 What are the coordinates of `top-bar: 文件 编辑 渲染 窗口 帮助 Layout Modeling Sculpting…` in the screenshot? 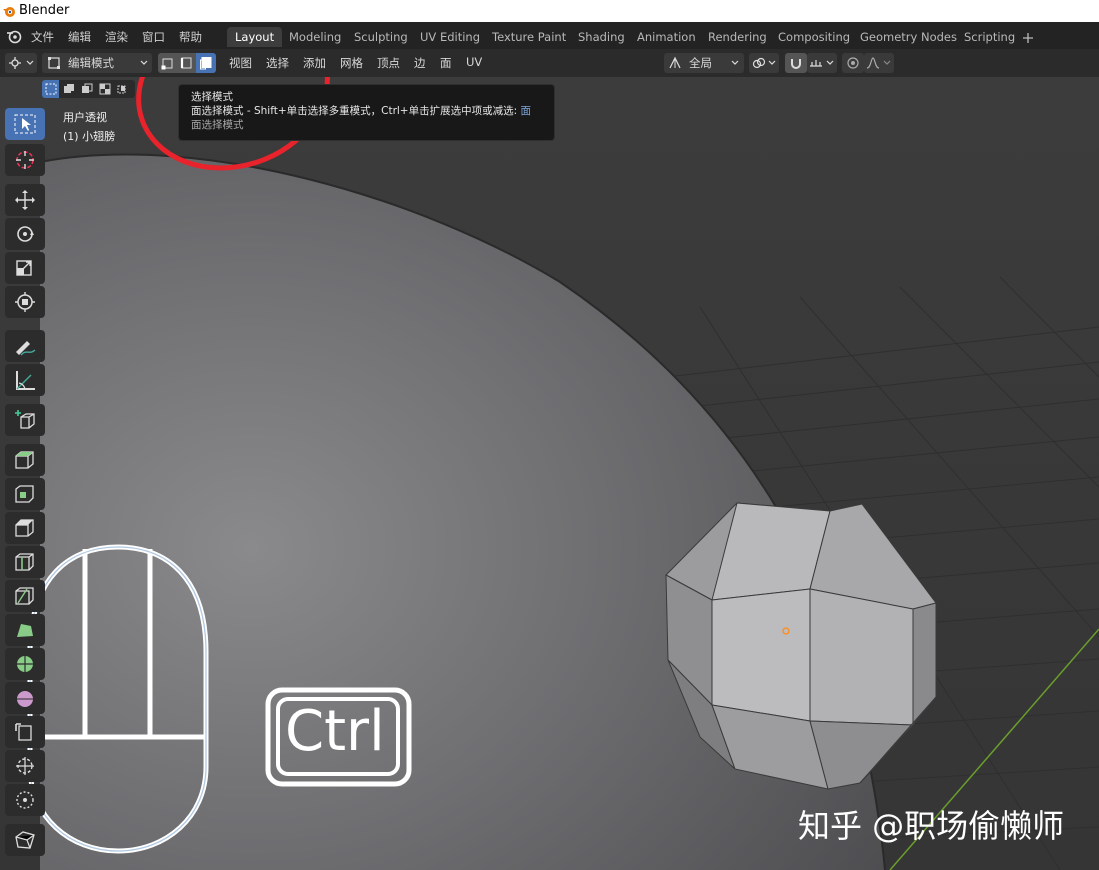 It's located at (549, 35).